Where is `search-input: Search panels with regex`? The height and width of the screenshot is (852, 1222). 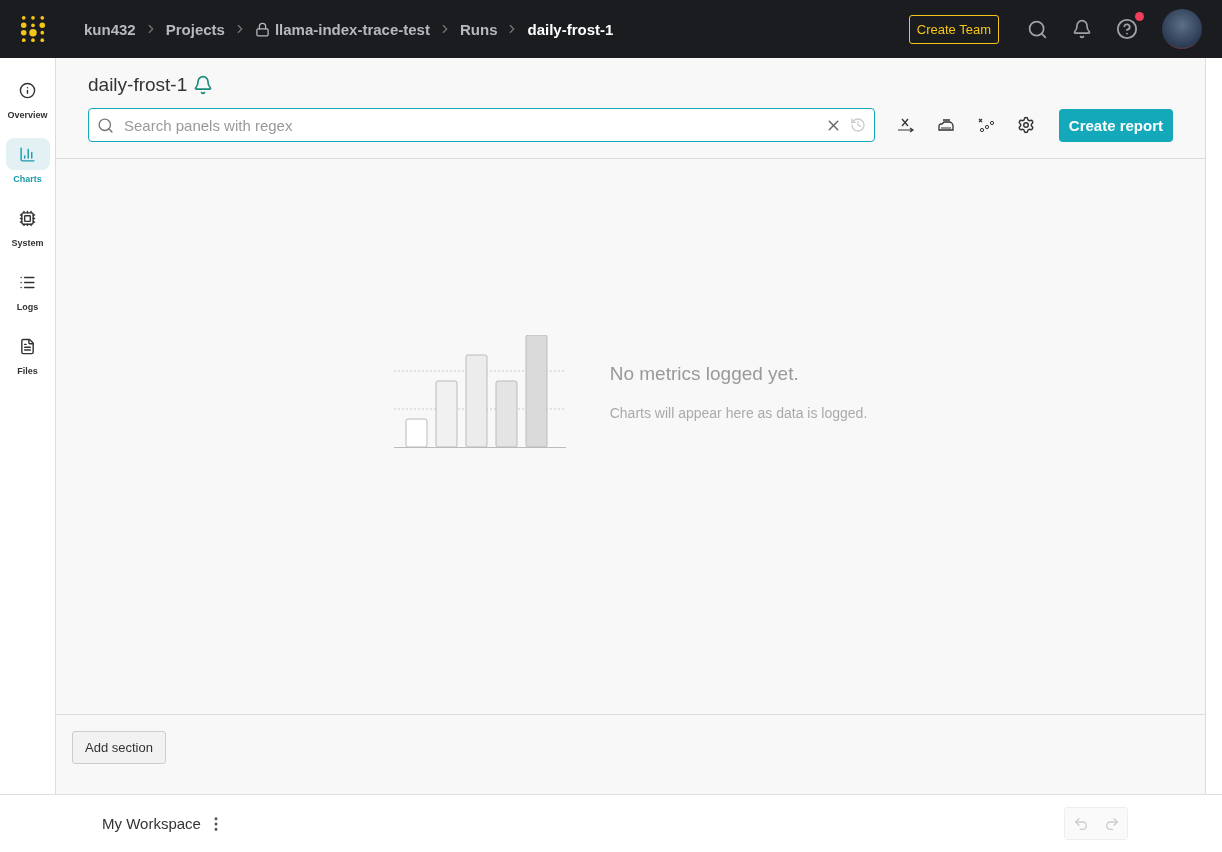 search-input: Search panels with regex is located at coordinates (469, 125).